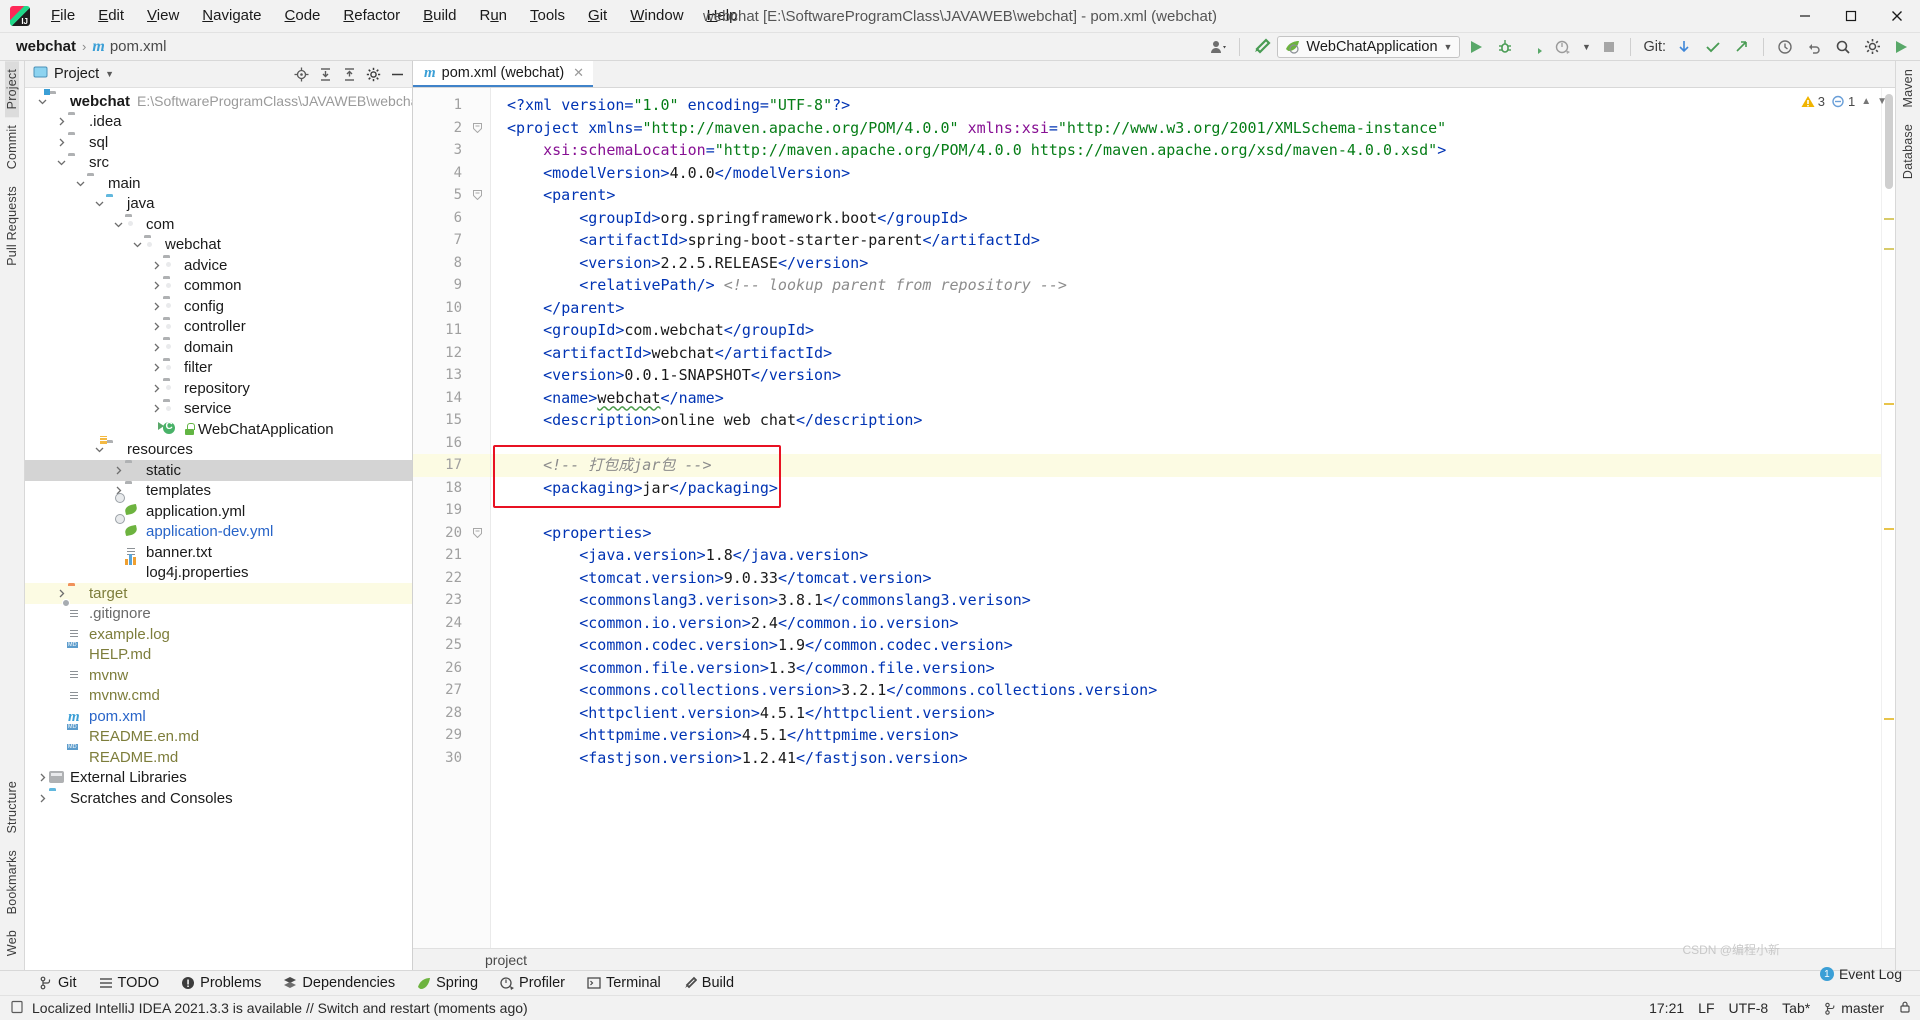 The image size is (1920, 1020). What do you see at coordinates (118, 224) in the screenshot?
I see `chevron-down-icon` at bounding box center [118, 224].